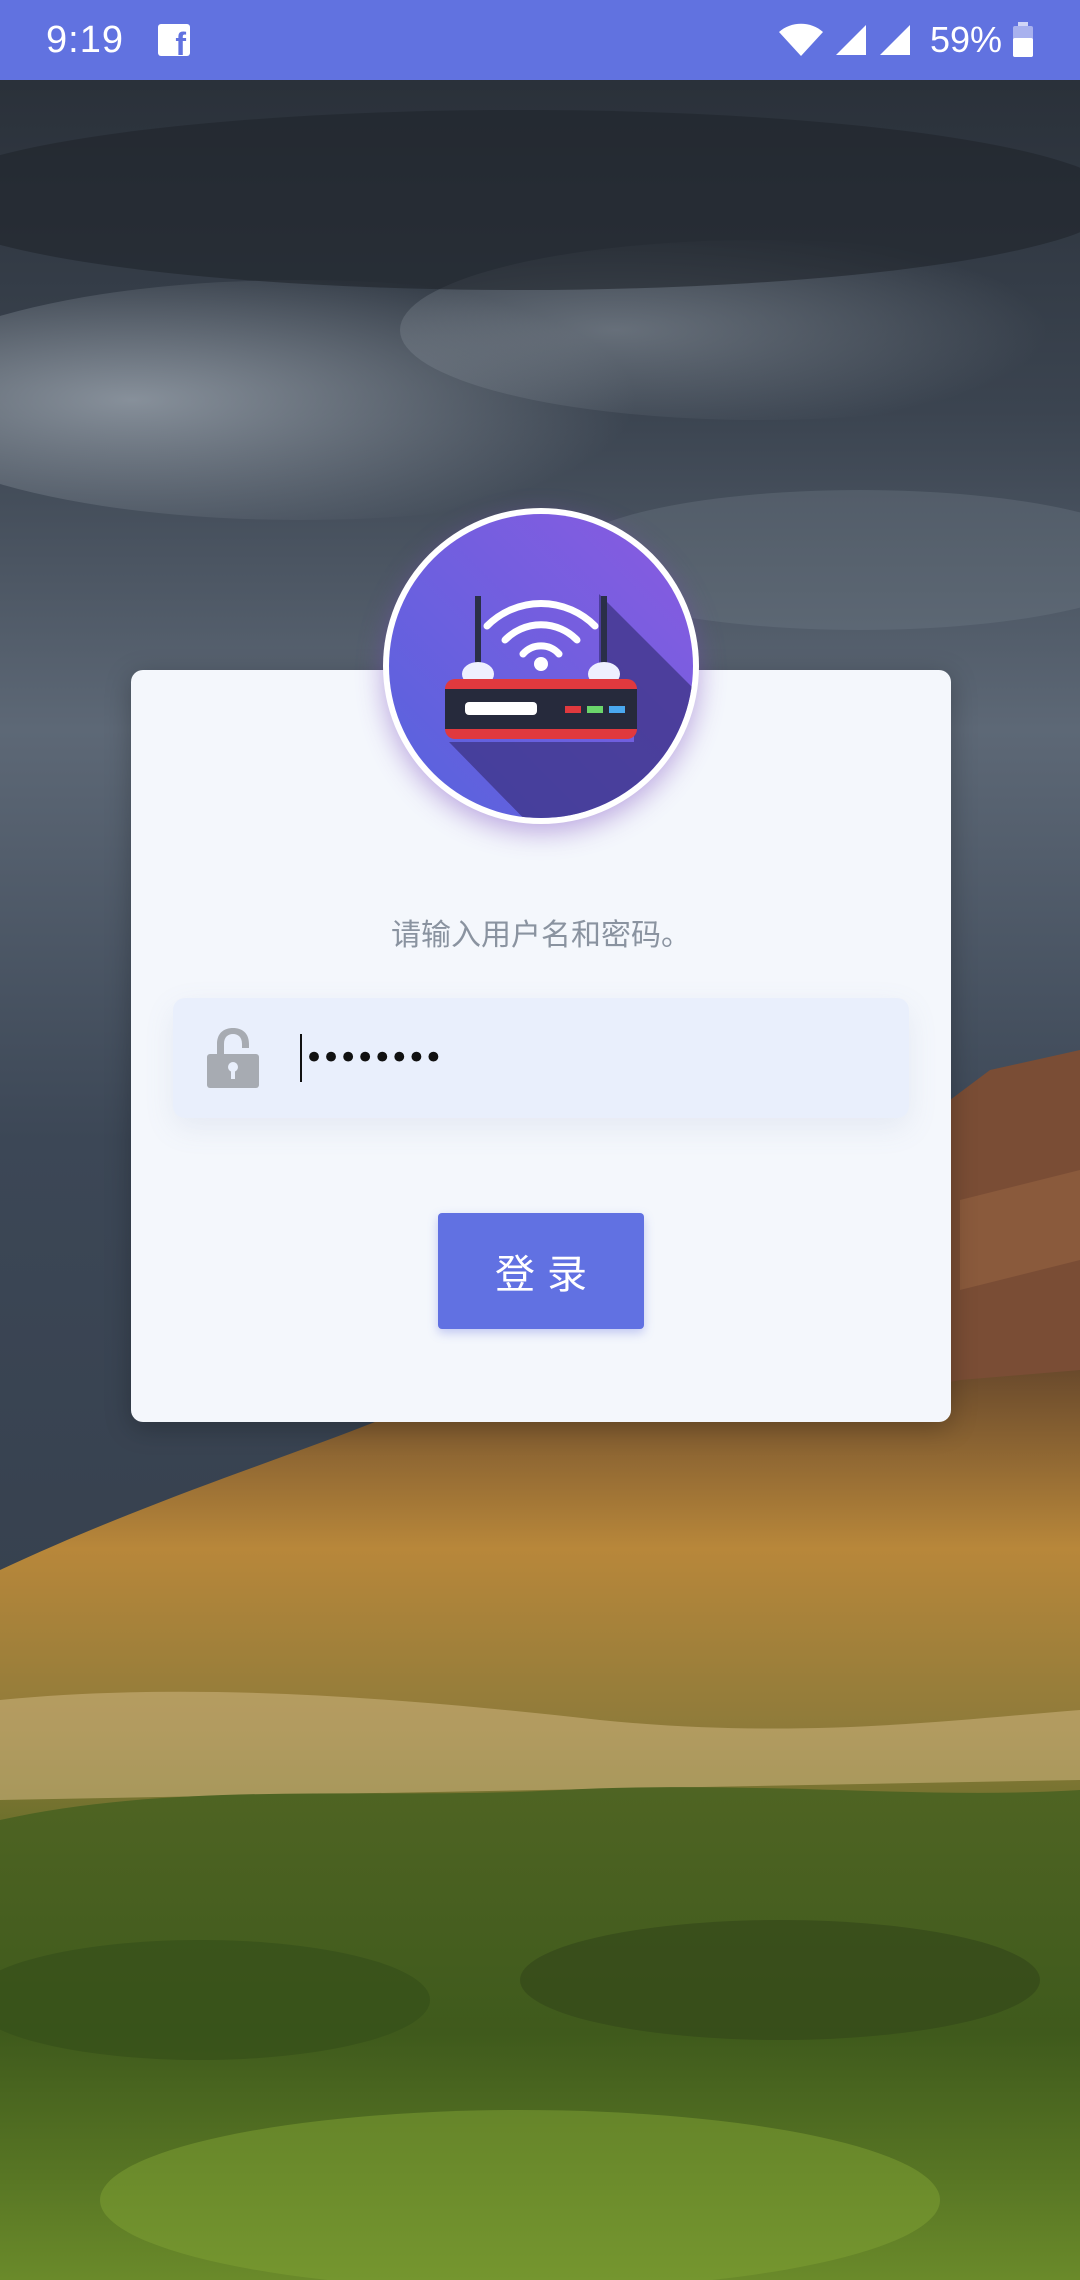 This screenshot has height=2280, width=1080. I want to click on password-field: ••••••••, so click(541, 1058).